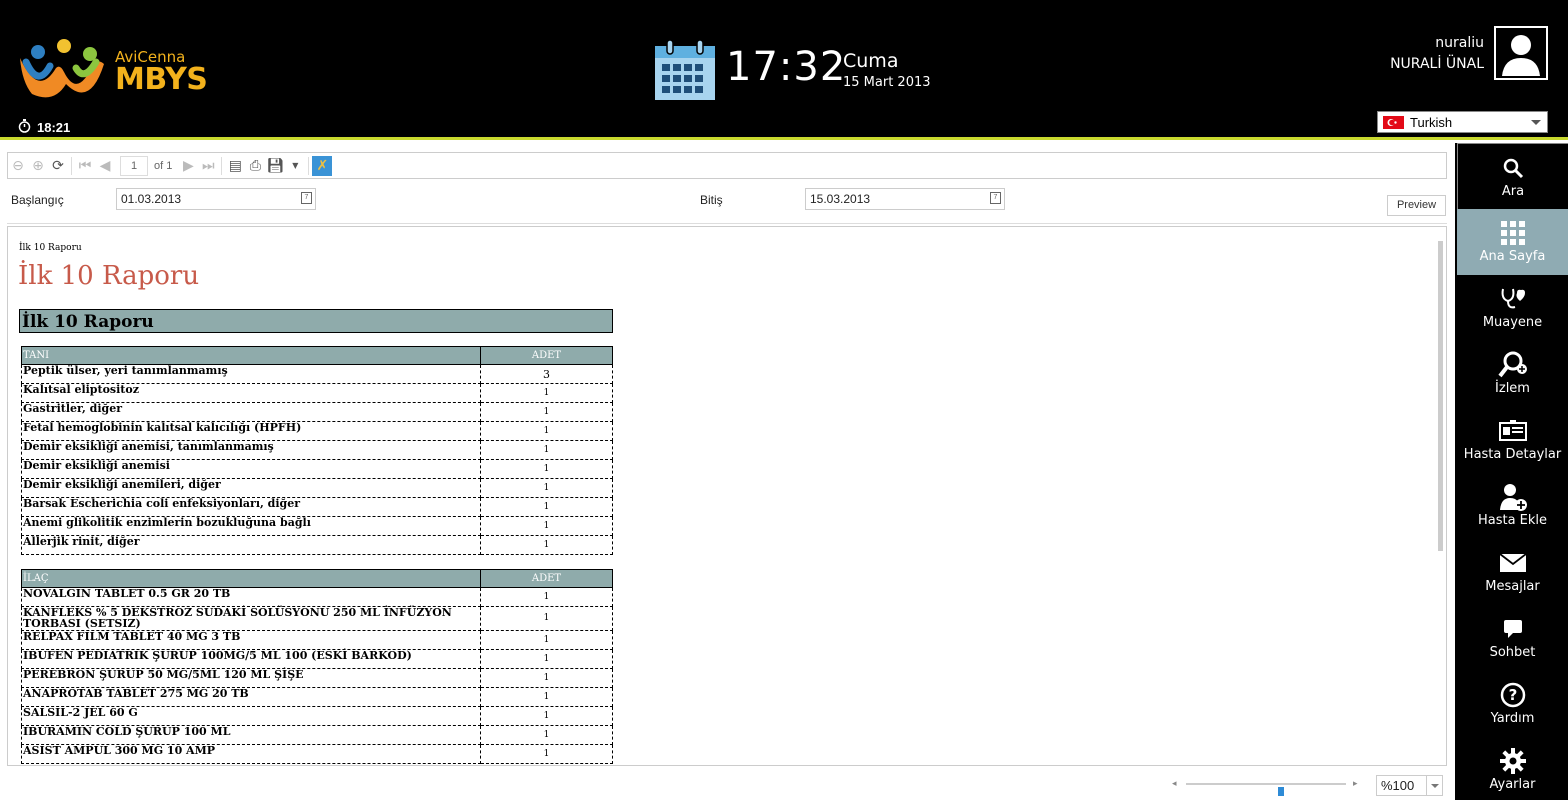 Image resolution: width=1568 pixels, height=803 pixels. I want to click on forward-icon: ⊕, so click(38, 166).